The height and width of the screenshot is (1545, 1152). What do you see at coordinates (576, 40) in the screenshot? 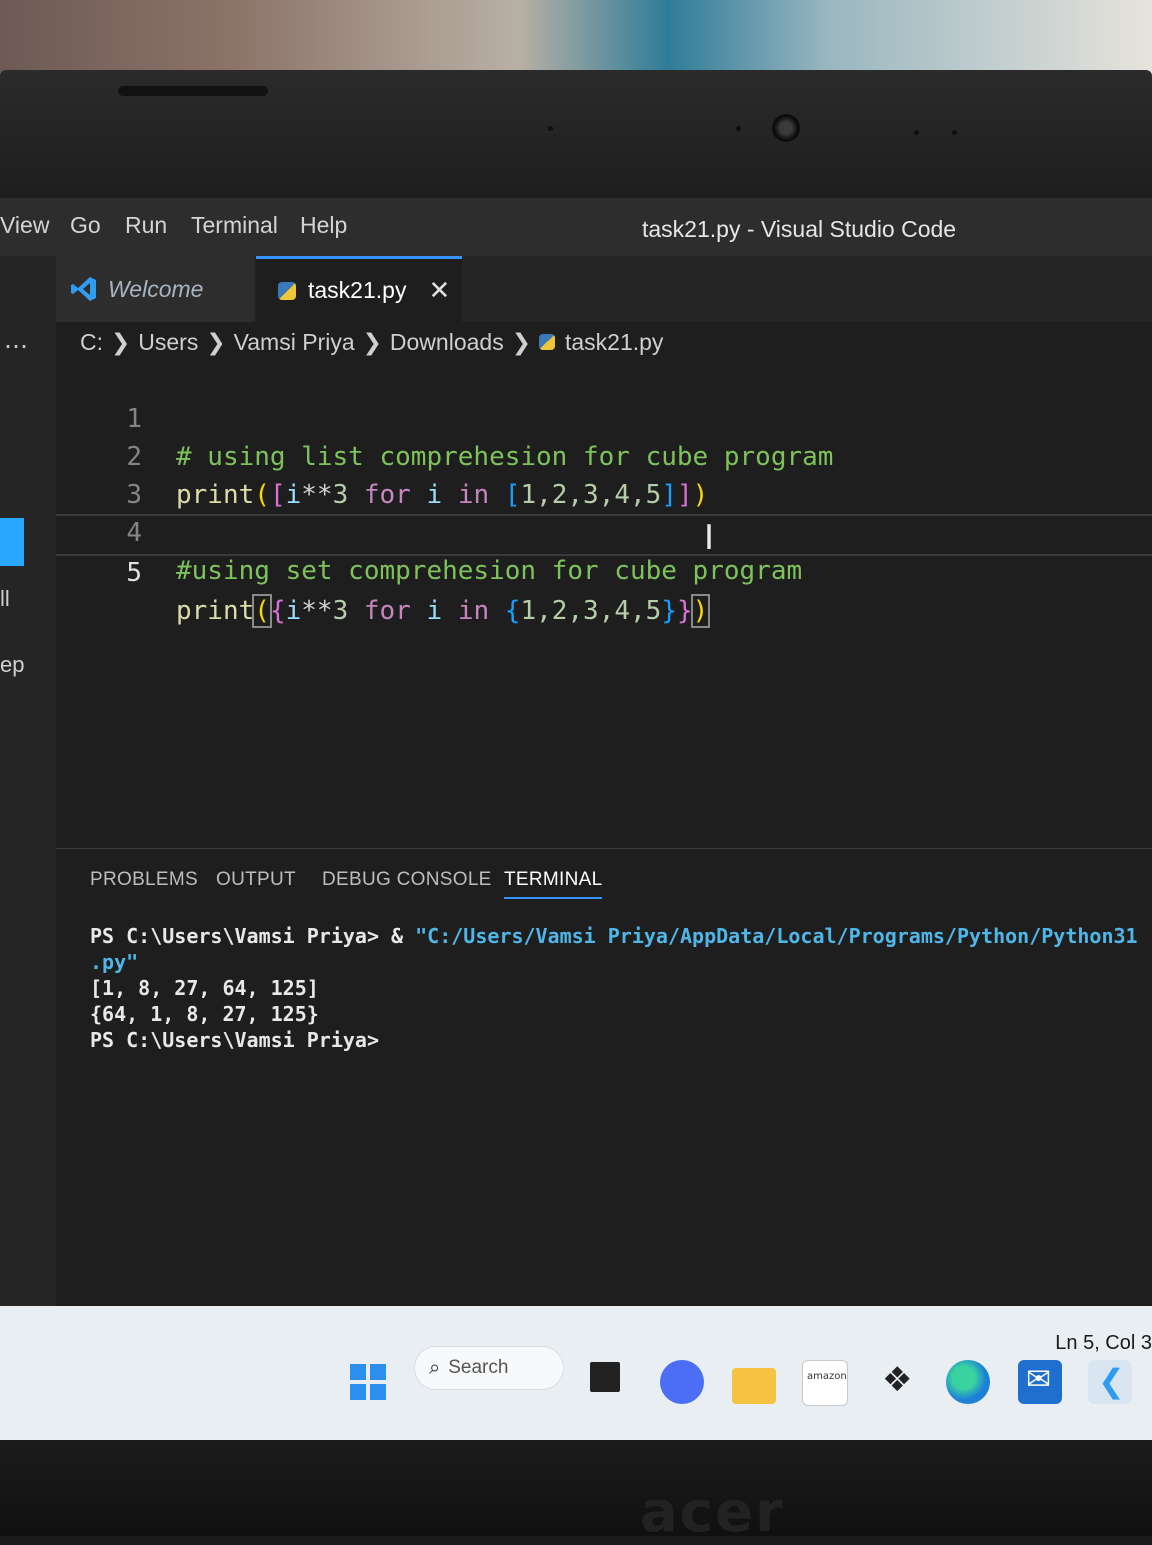
I see `background-wall` at bounding box center [576, 40].